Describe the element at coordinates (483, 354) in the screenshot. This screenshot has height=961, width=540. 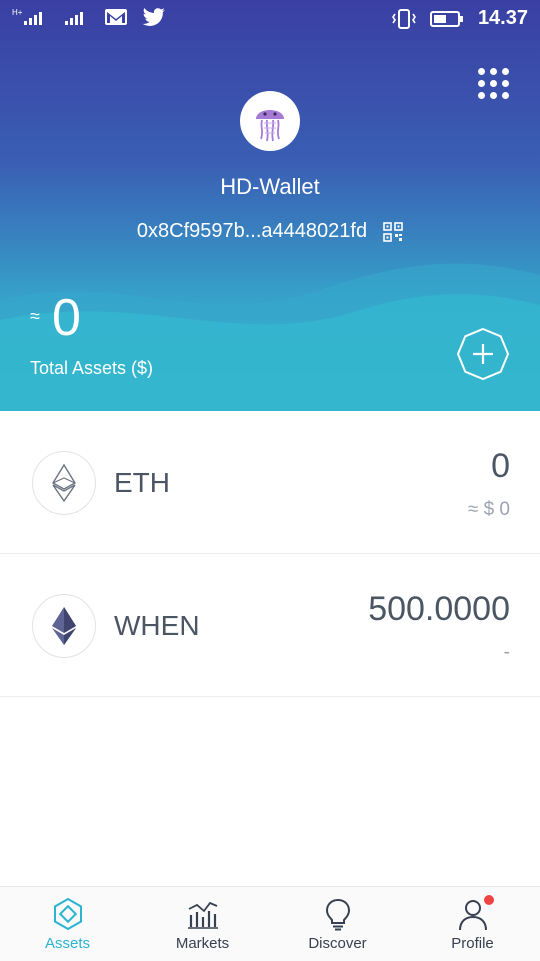
I see `add-asset-button` at that location.